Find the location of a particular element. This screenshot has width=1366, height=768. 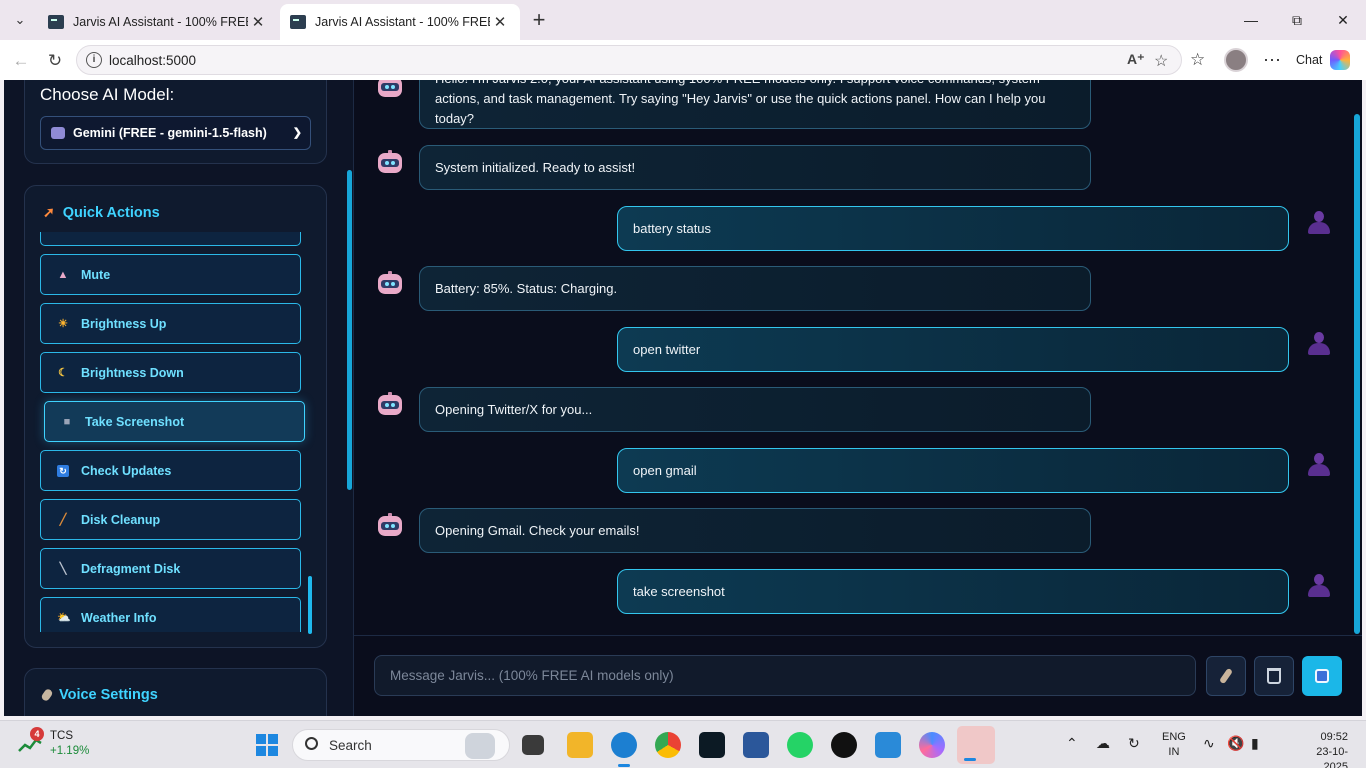

quick-action-mute: ▲ Mute is located at coordinates (170, 274).